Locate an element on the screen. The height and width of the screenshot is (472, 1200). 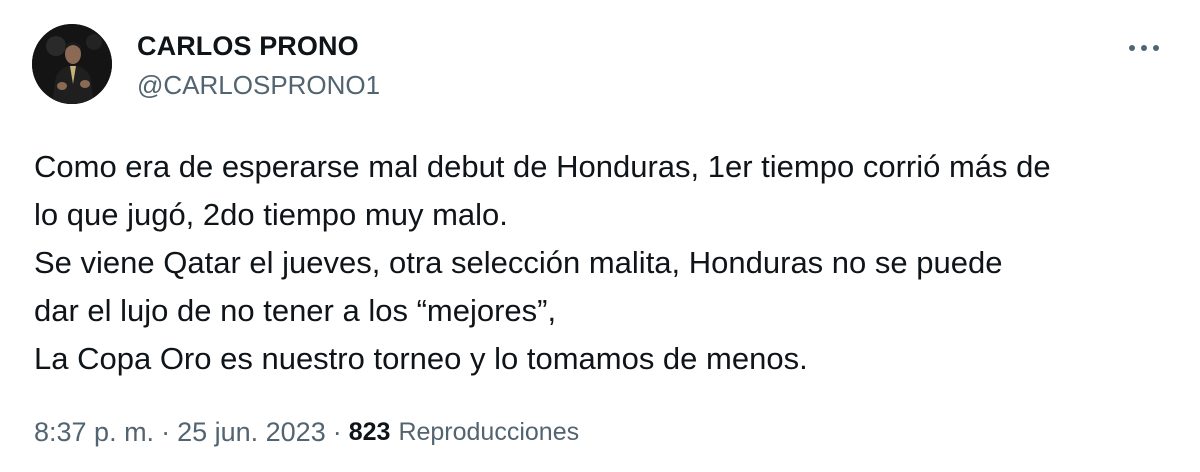
avatar is located at coordinates (72, 64).